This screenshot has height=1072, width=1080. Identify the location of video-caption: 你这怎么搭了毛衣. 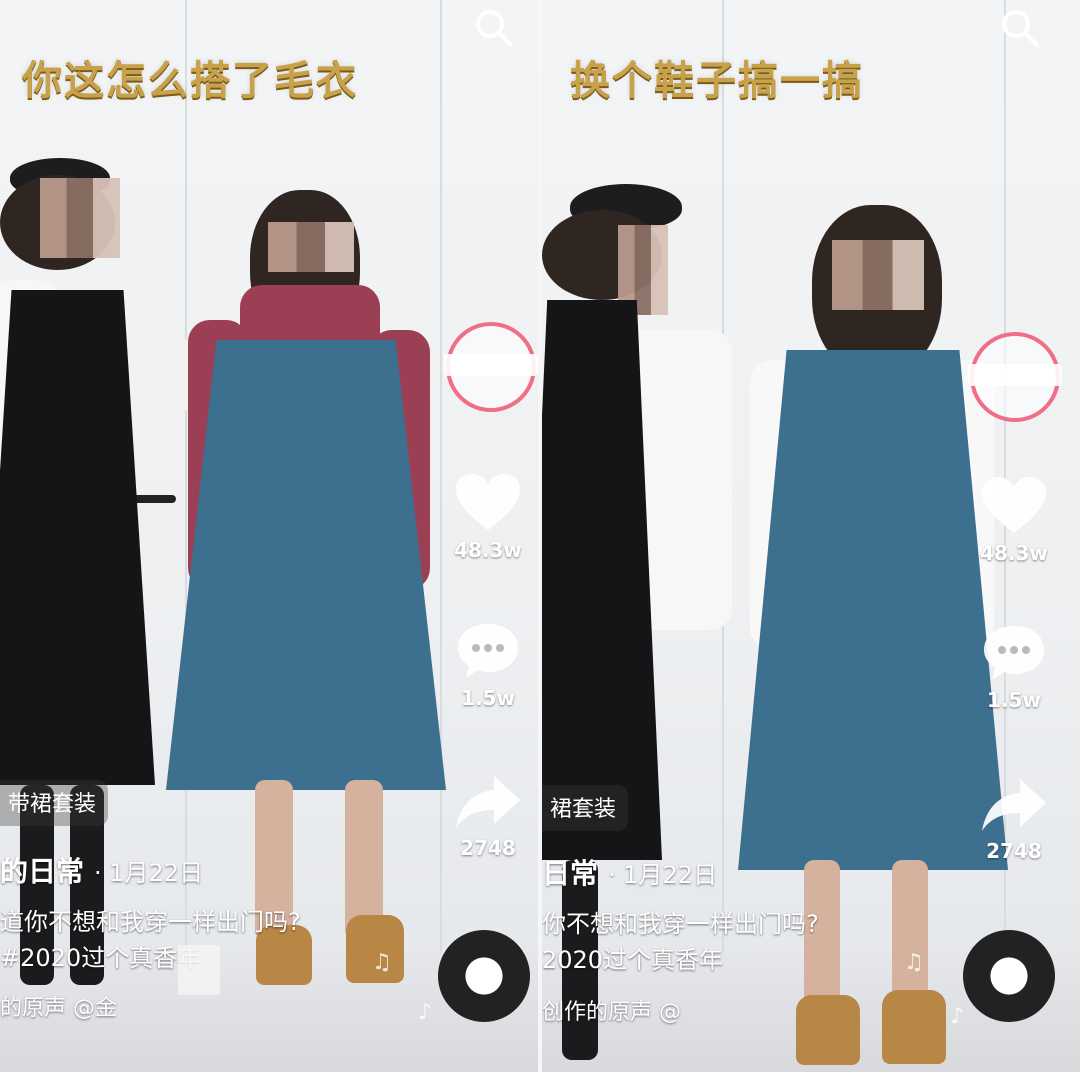
(190, 81).